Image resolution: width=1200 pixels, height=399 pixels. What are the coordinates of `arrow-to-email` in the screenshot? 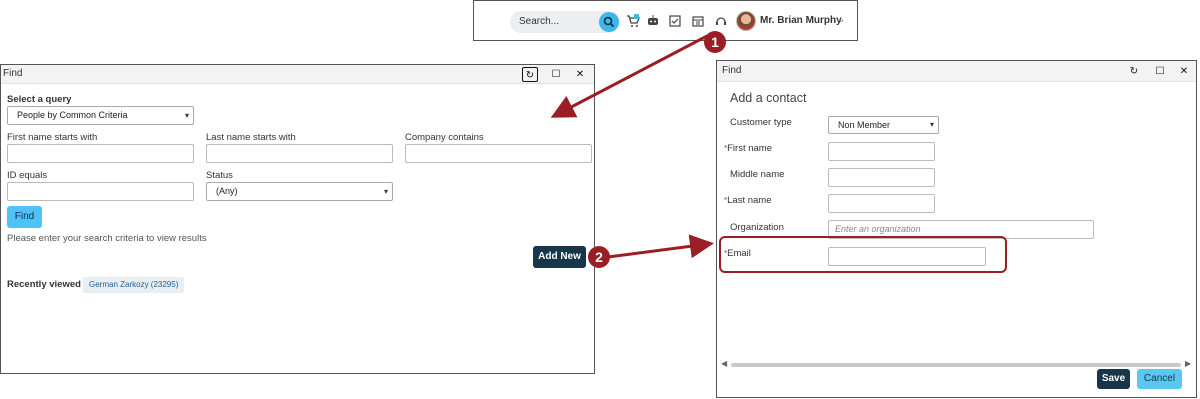 It's located at (660, 246).